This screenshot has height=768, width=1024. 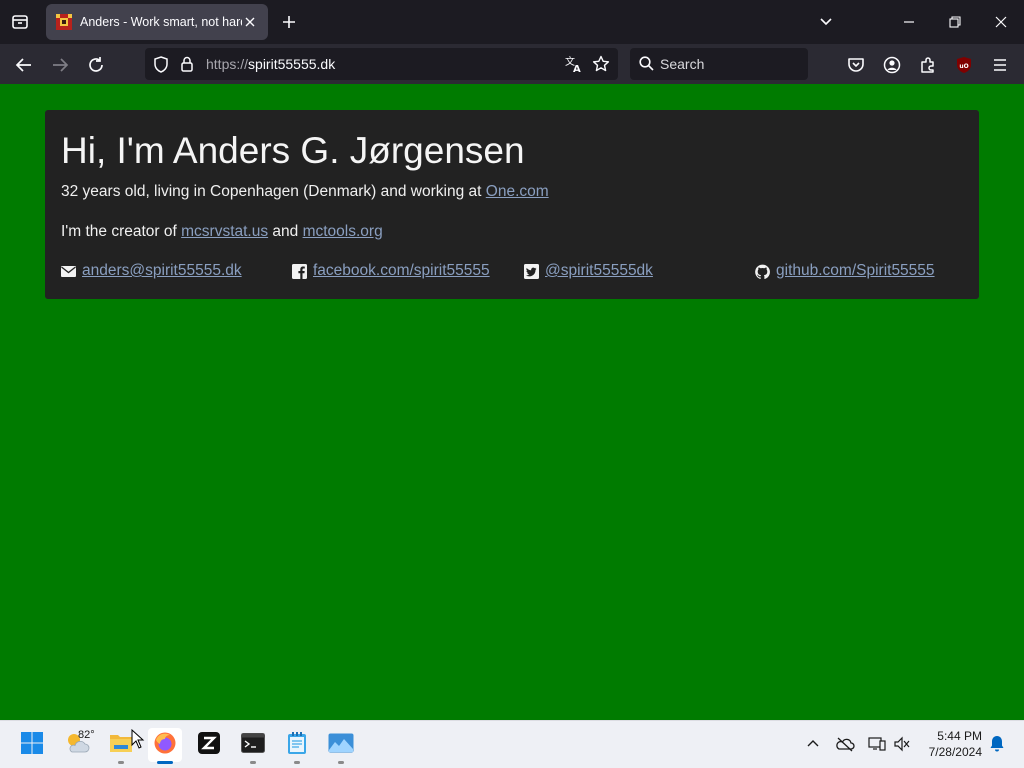 I want to click on translate-icon: 文A, so click(x=574, y=65).